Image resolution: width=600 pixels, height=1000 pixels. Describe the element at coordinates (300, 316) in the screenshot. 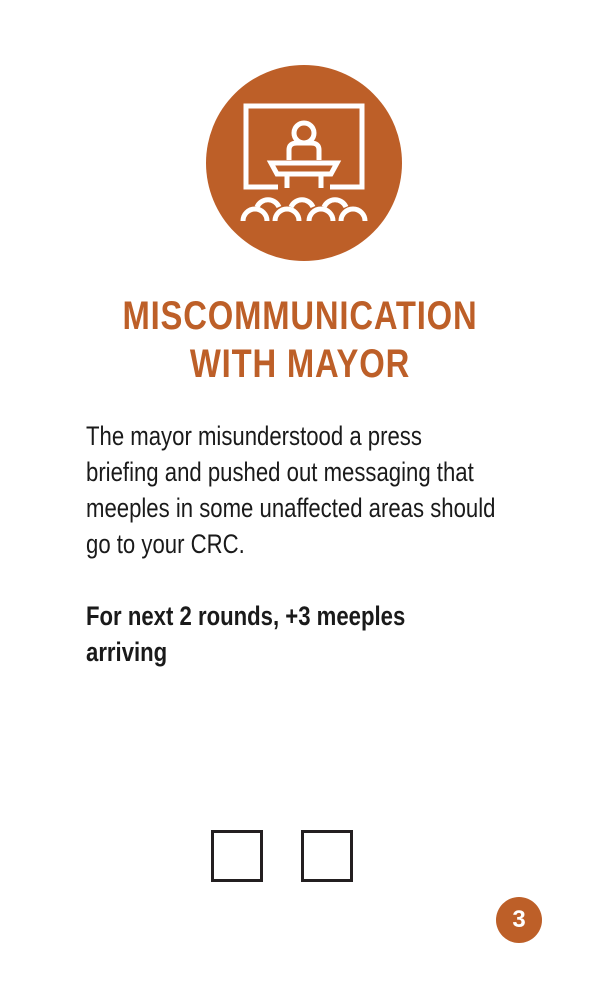

I see `title-line-1: MISCOMMUNICATION` at that location.